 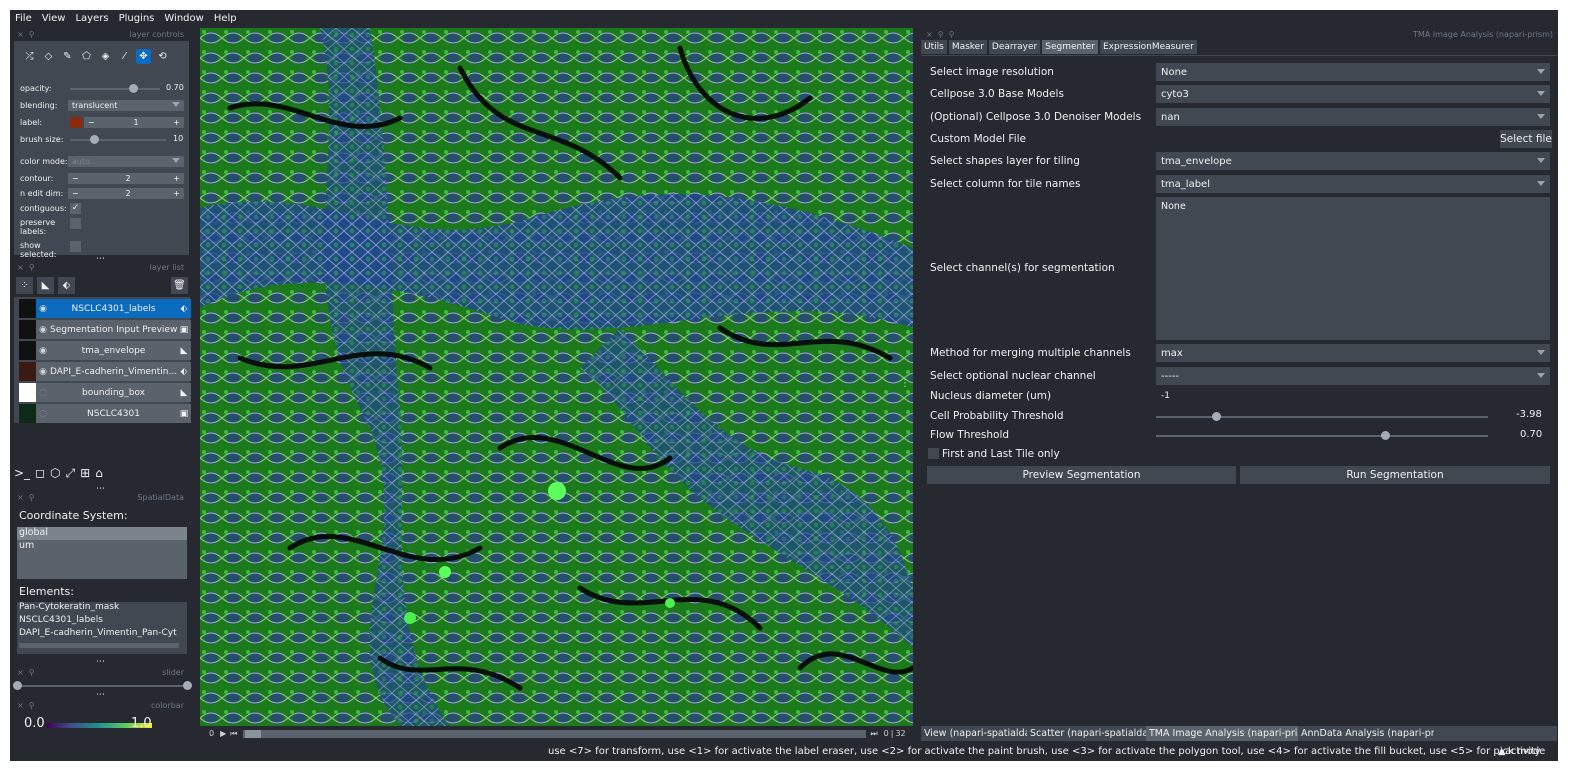 I want to click on tab-masker: Masker, so click(x=967, y=47).